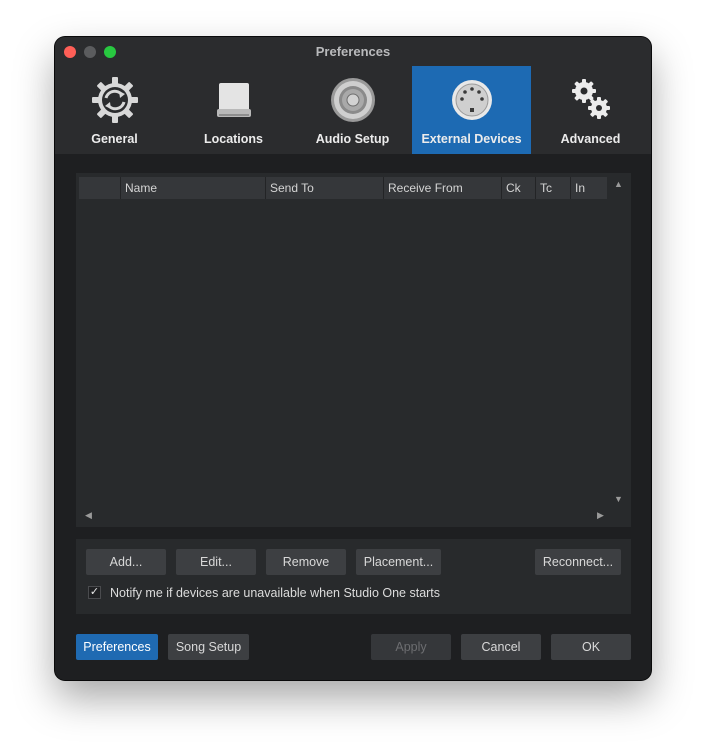  I want to click on column-header-receive-from: Receive From, so click(442, 188).